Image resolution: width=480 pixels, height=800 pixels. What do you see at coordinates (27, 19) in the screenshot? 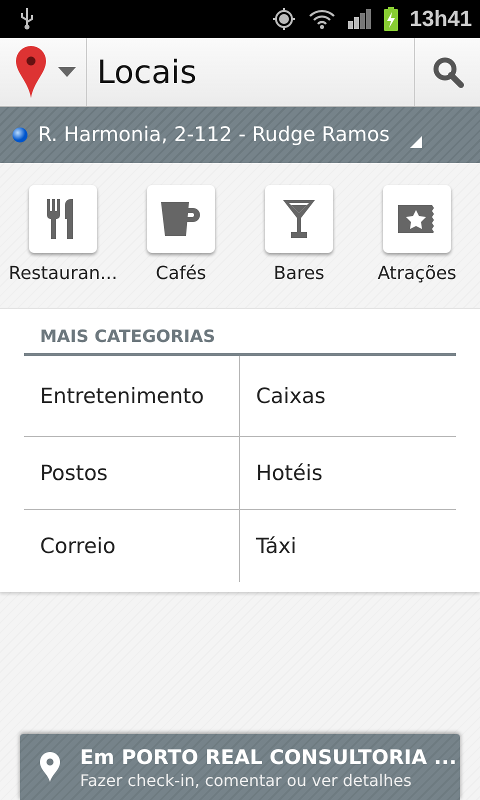
I see `usb-icon` at bounding box center [27, 19].